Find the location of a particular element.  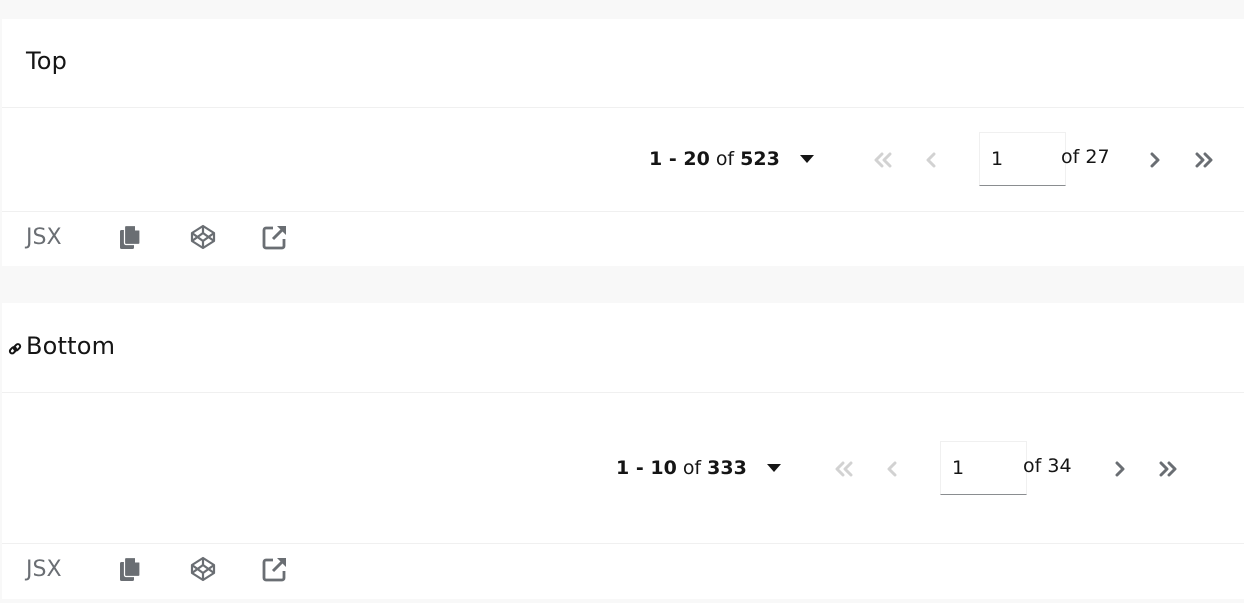

per-page-toggle: 1 - 20 of 523 is located at coordinates (731, 159).